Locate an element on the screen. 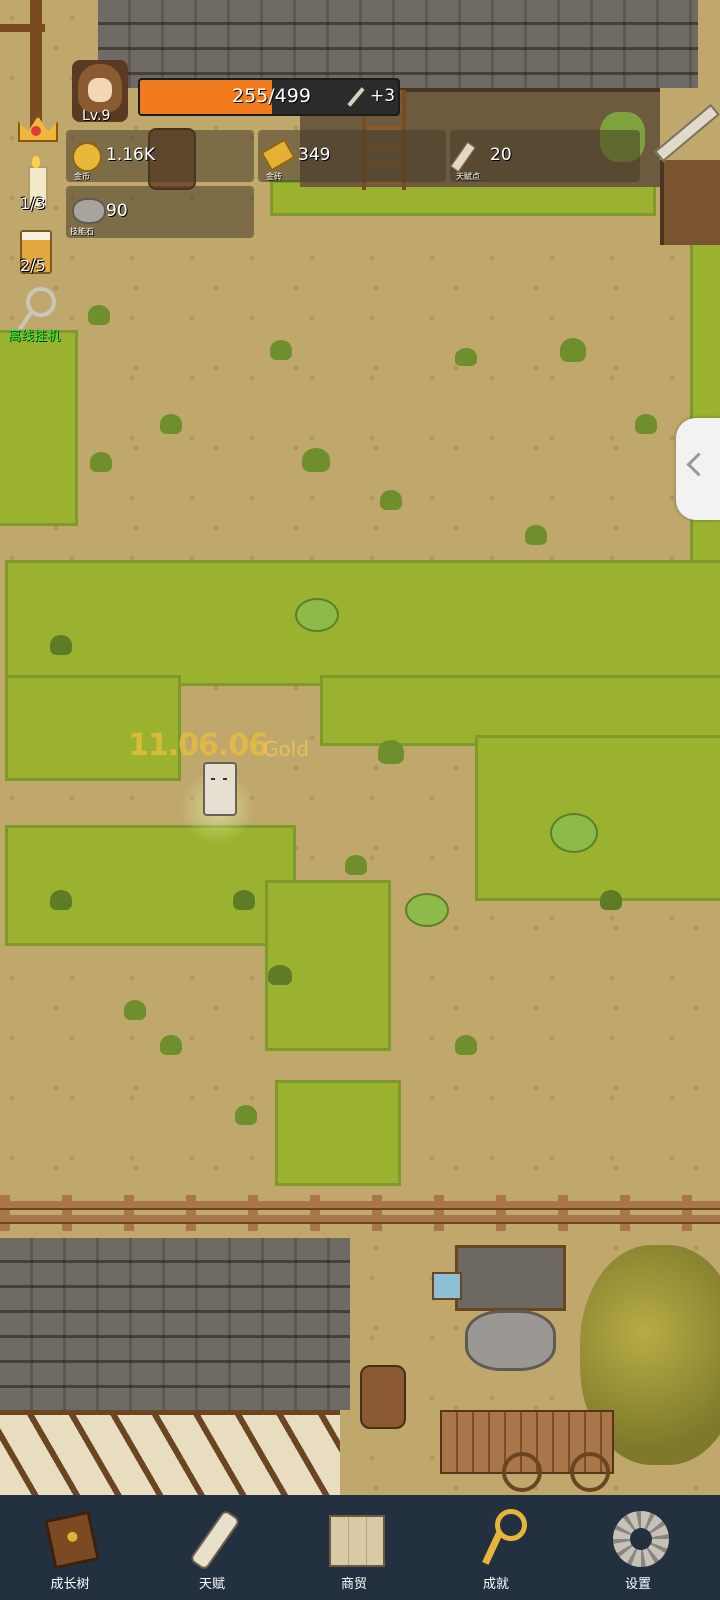 The width and height of the screenshot is (720, 1600). building-roof-bottom is located at coordinates (175, 1324).